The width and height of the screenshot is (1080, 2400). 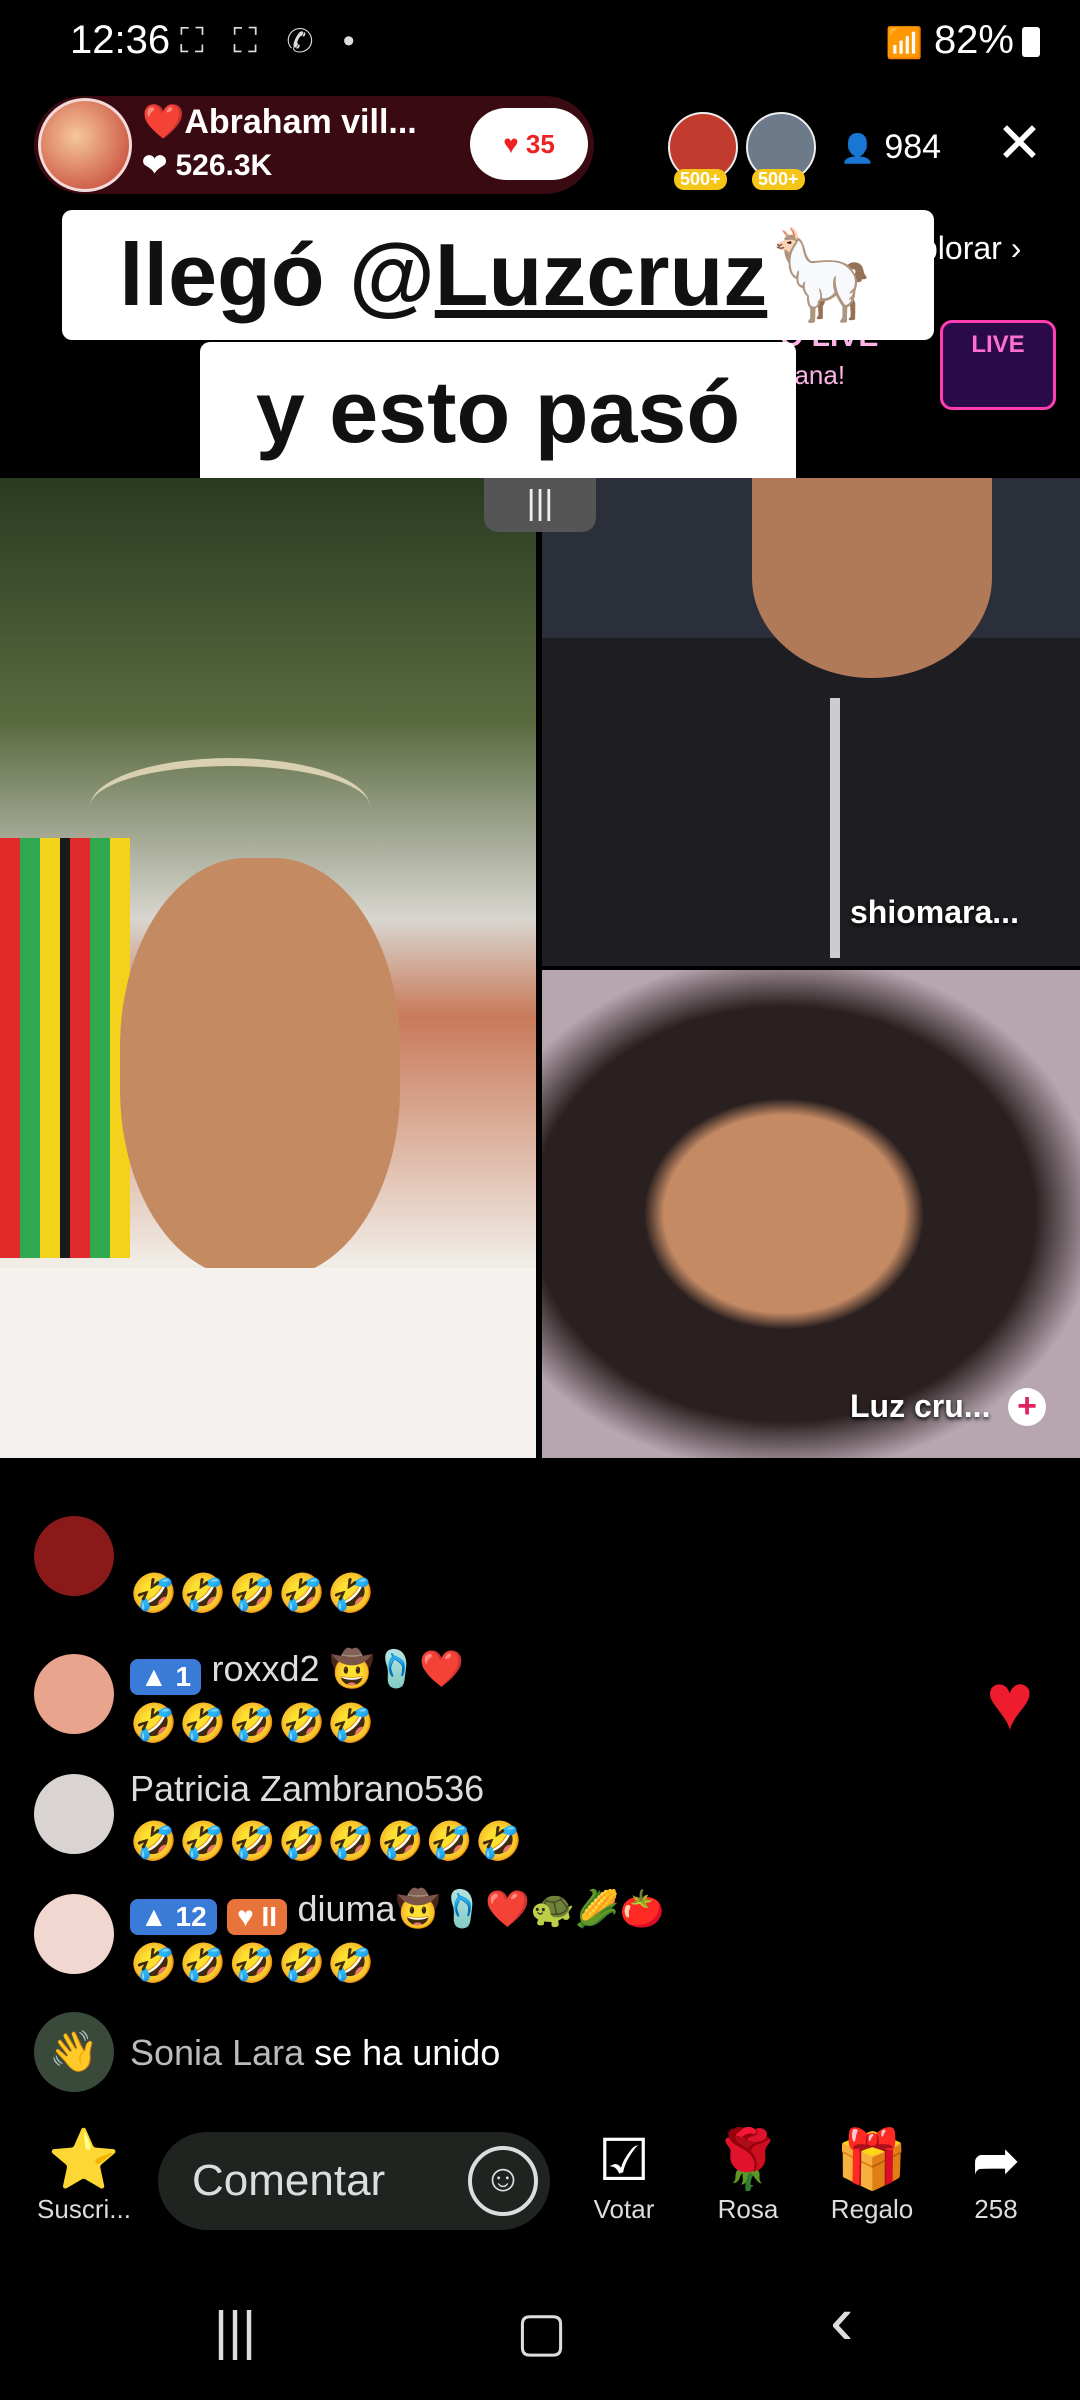 I want to click on join-notice: 👋 Sonia Lara se ha unido, so click(x=484, y=2052).